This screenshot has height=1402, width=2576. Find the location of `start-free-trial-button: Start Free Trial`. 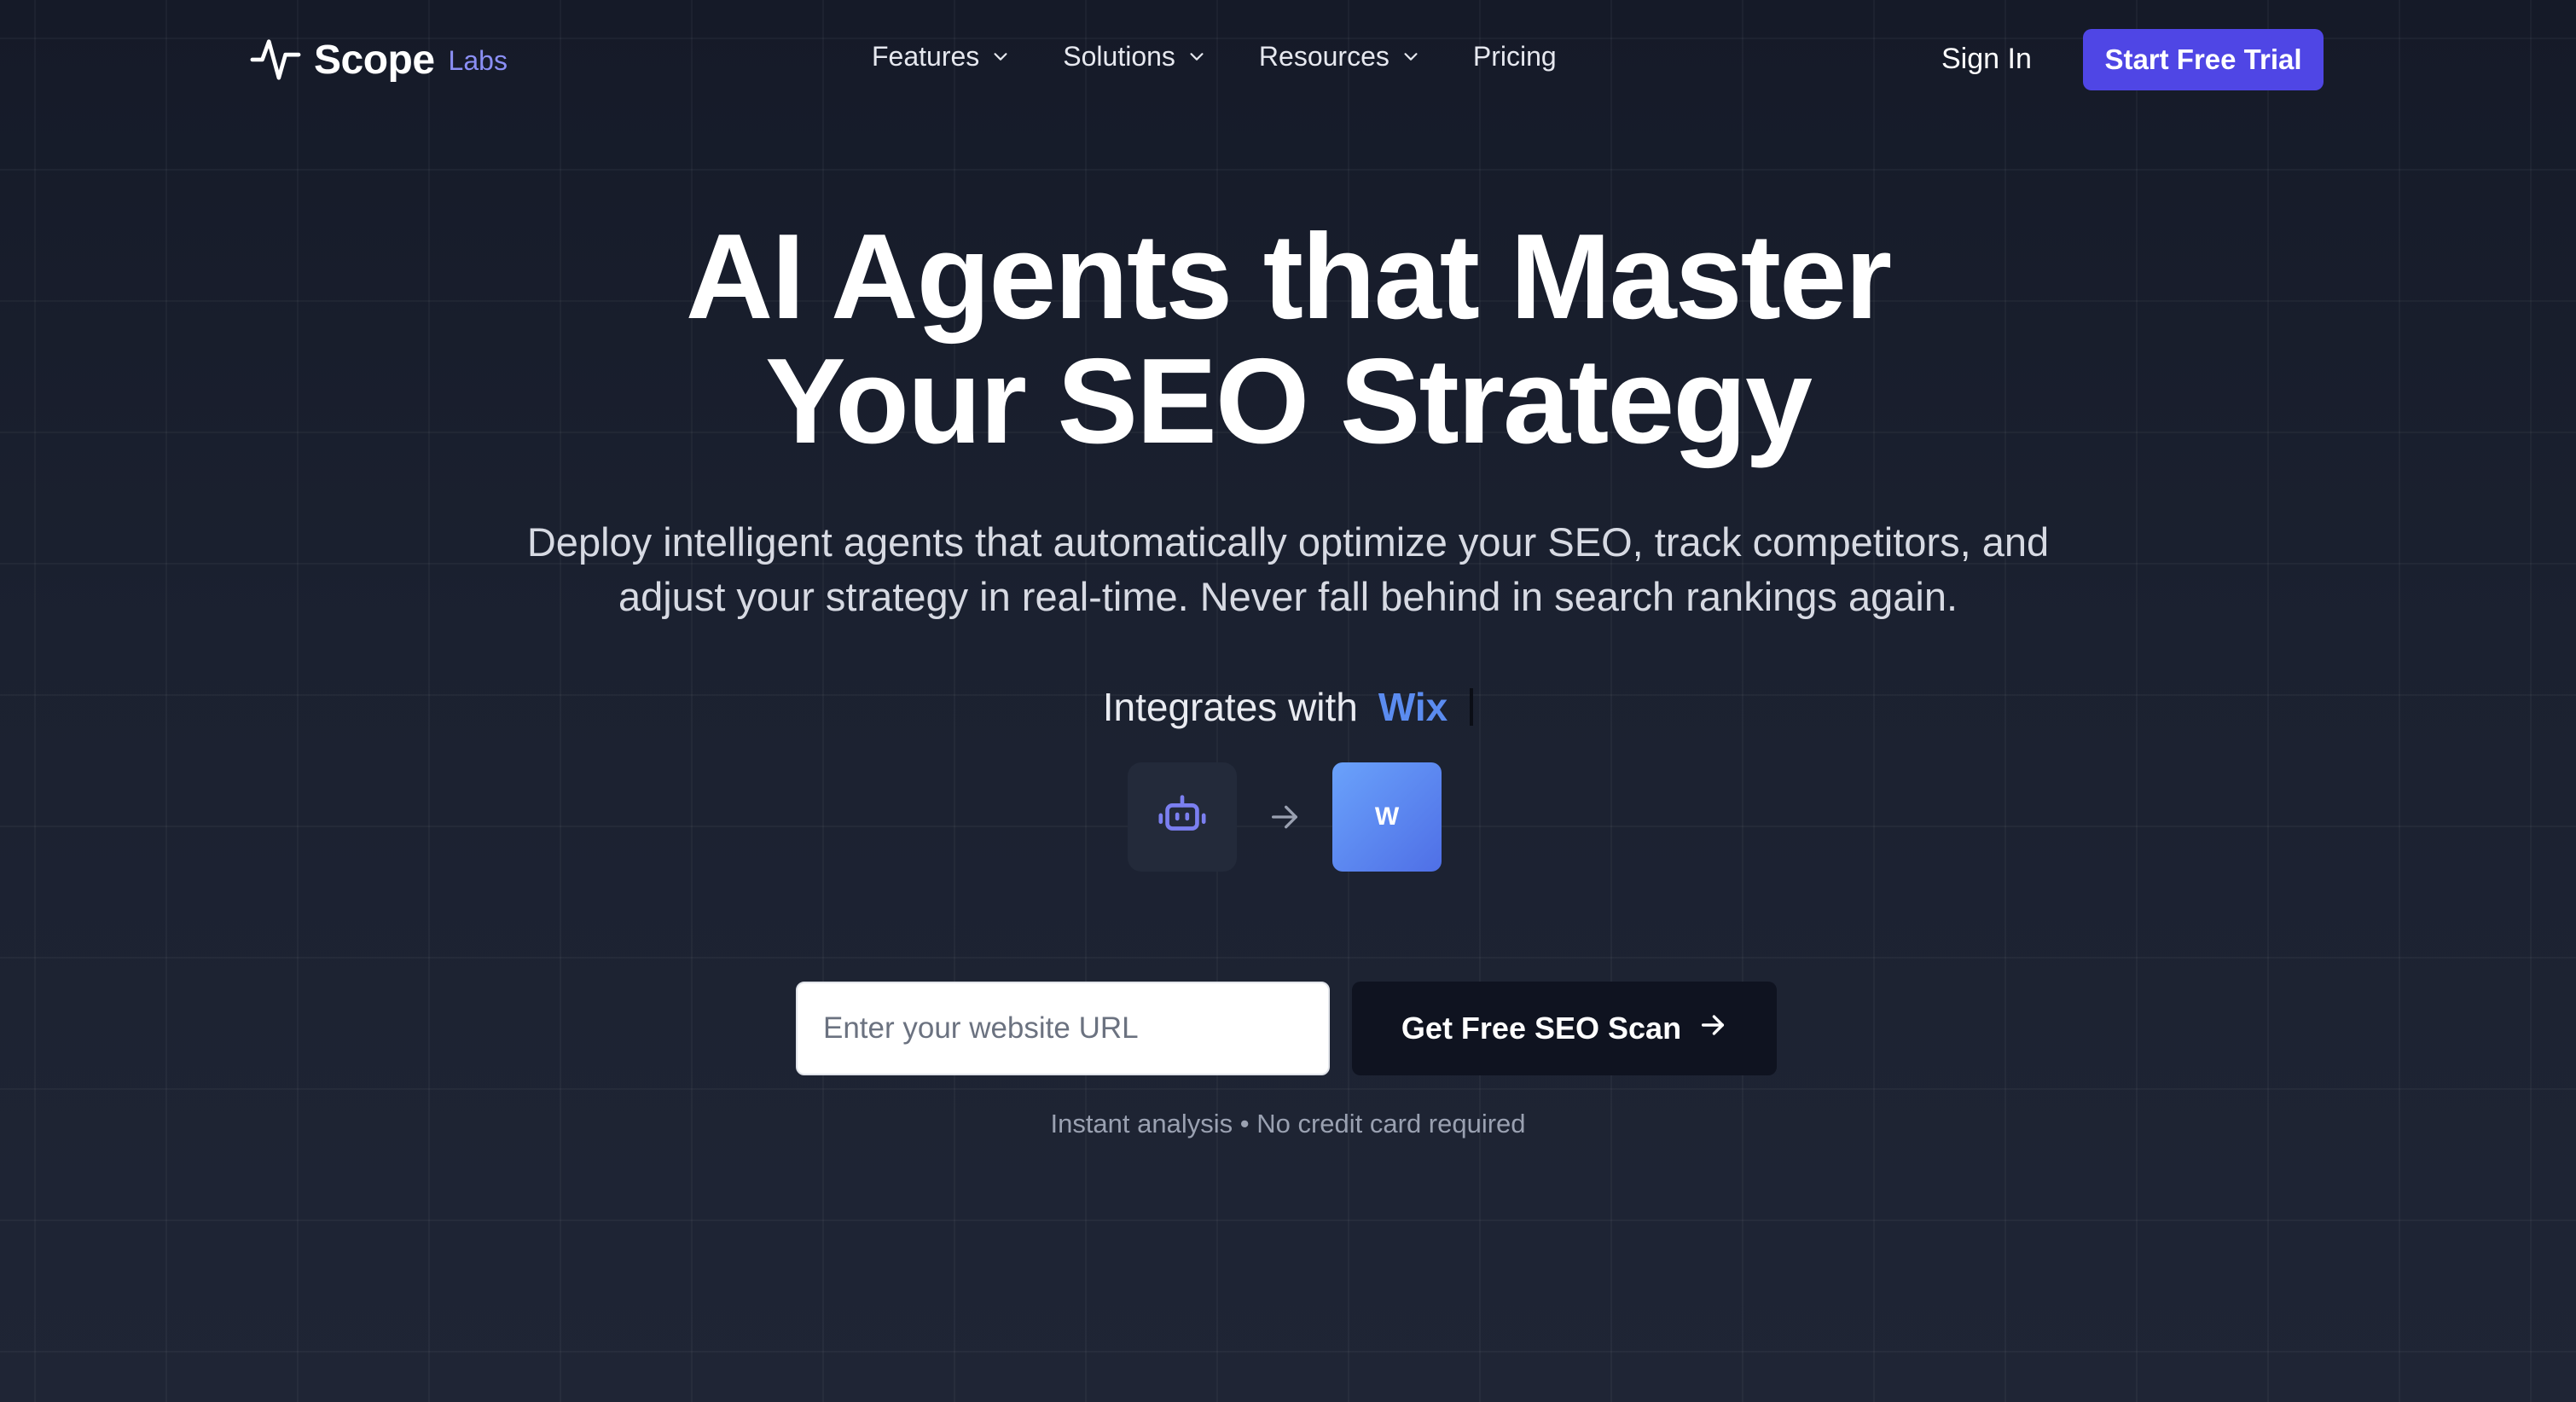

start-free-trial-button: Start Free Trial is located at coordinates (2203, 59).